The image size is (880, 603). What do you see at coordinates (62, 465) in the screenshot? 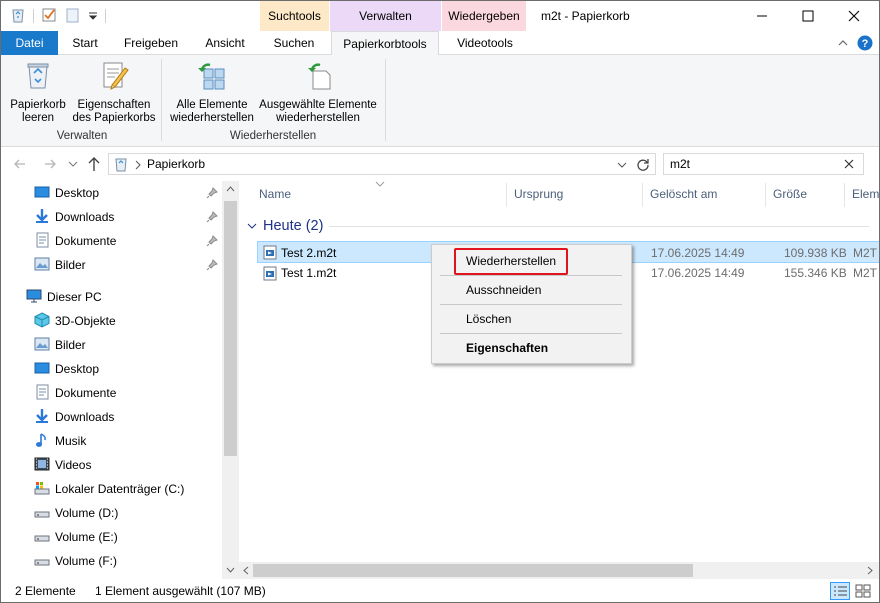
I see `nav-pc-videos: Videos` at bounding box center [62, 465].